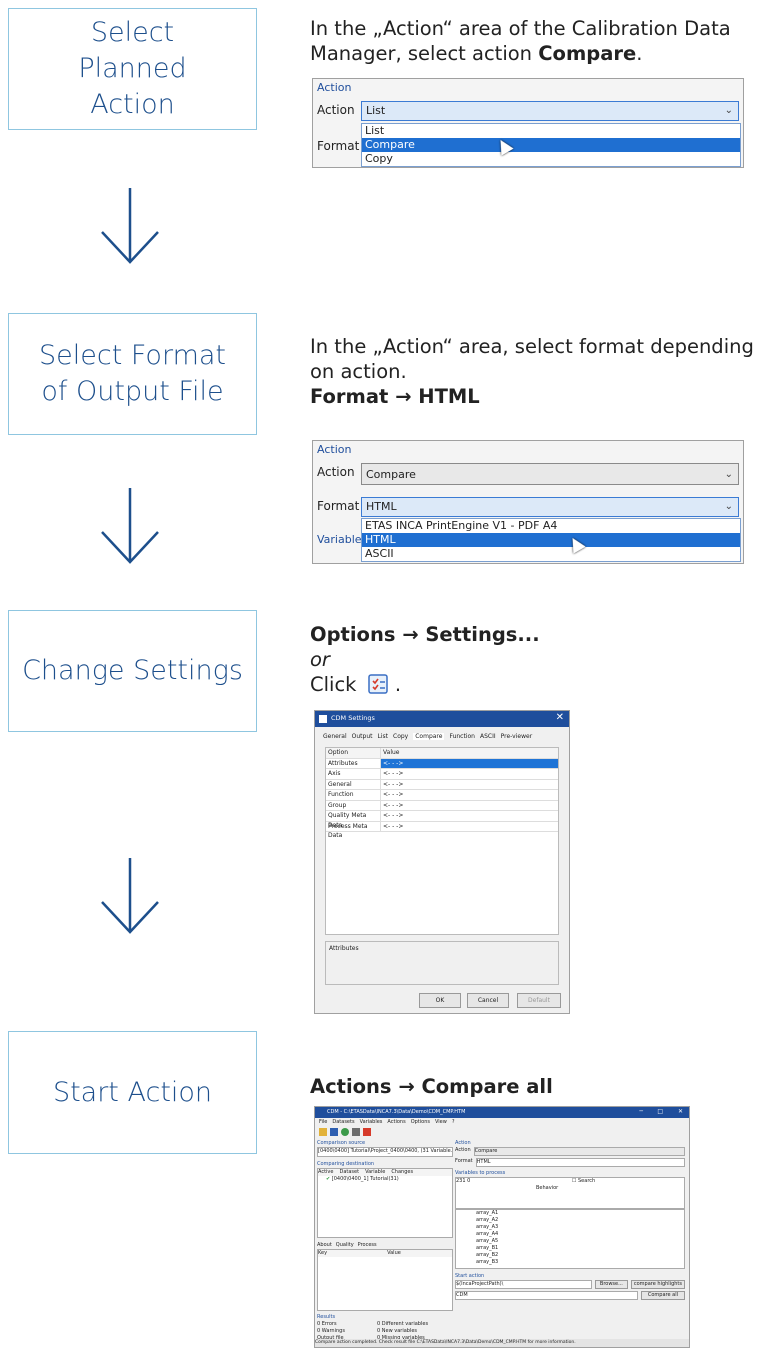 The image size is (772, 1351). What do you see at coordinates (551, 526) in the screenshot?
I see `option-pdf: ETAS INCA PrintEngine V1 - PDF A4` at bounding box center [551, 526].